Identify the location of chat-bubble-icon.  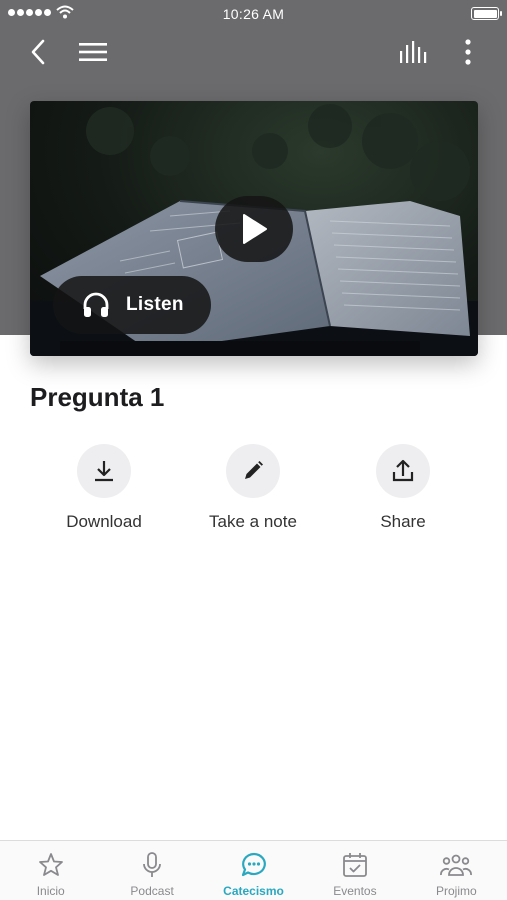
(253, 864).